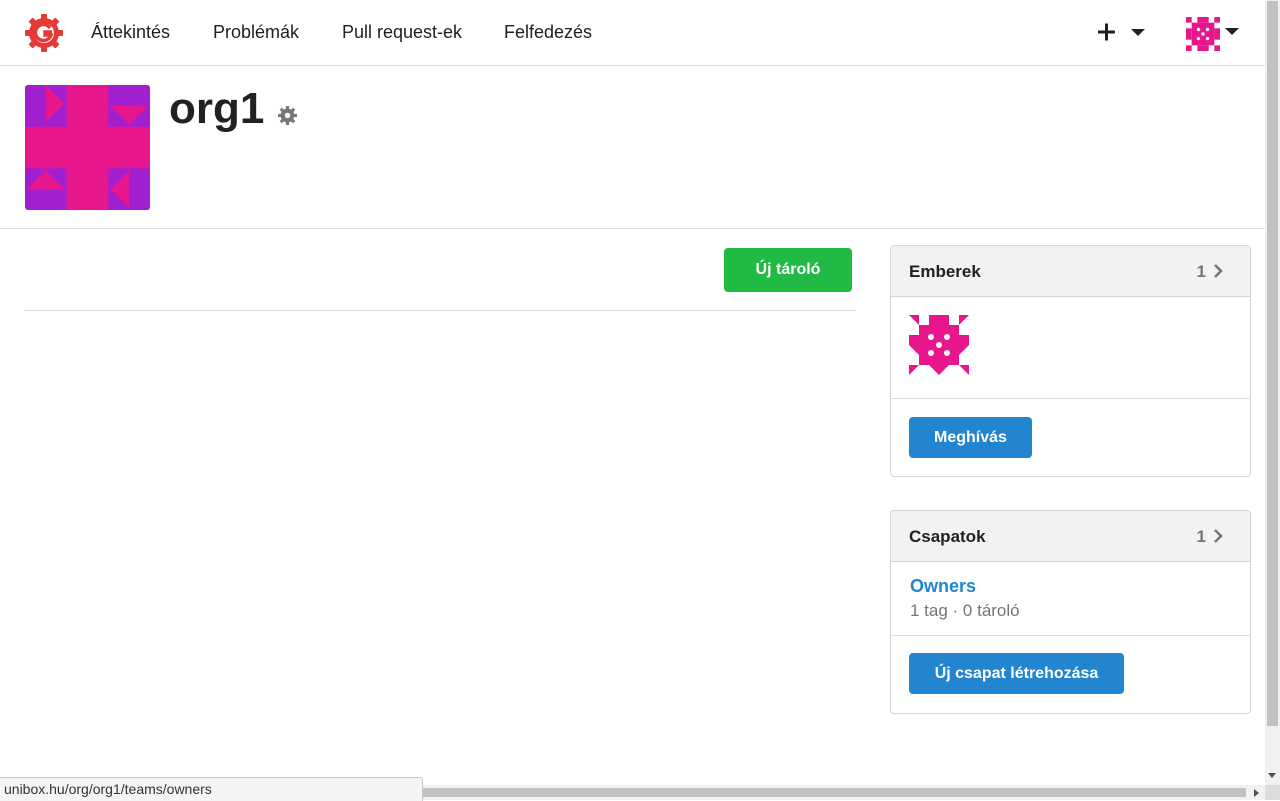 The height and width of the screenshot is (801, 1280). What do you see at coordinates (945, 271) in the screenshot?
I see `people-title: Emberek` at bounding box center [945, 271].